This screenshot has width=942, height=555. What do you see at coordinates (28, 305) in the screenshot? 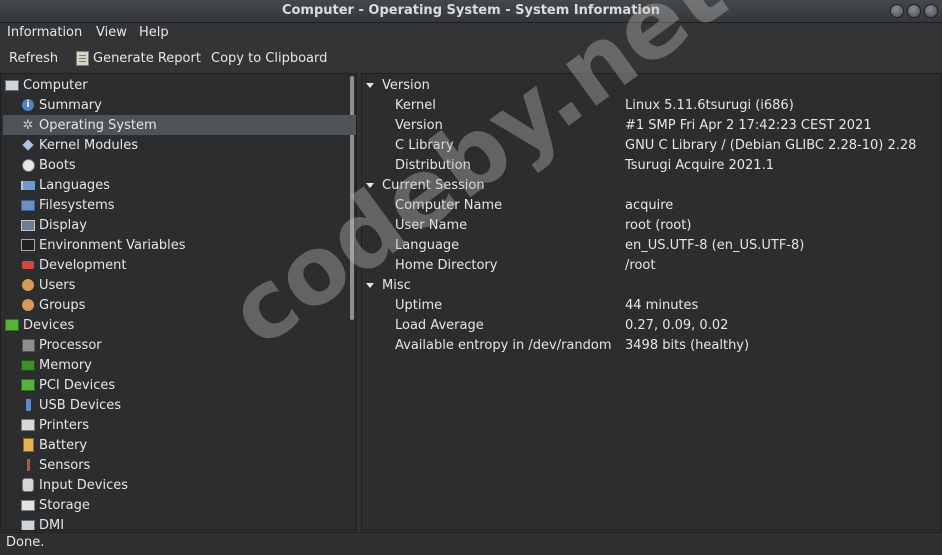
I see `groups-icon` at bounding box center [28, 305].